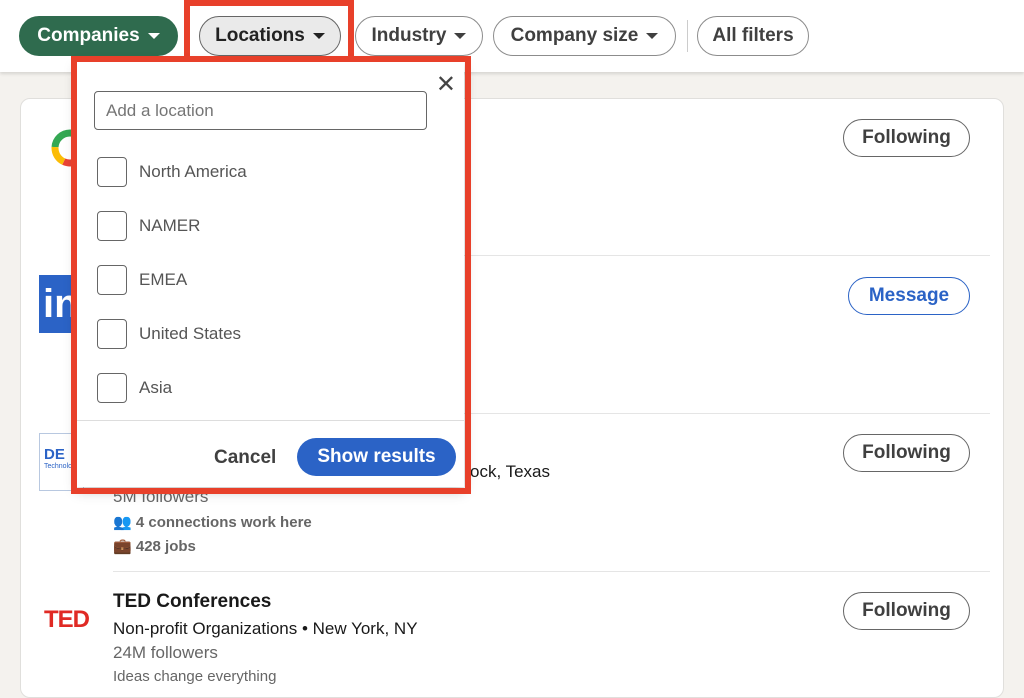 This screenshot has height=698, width=1024. Describe the element at coordinates (67, 619) in the screenshot. I see `ted-logo: TED` at that location.